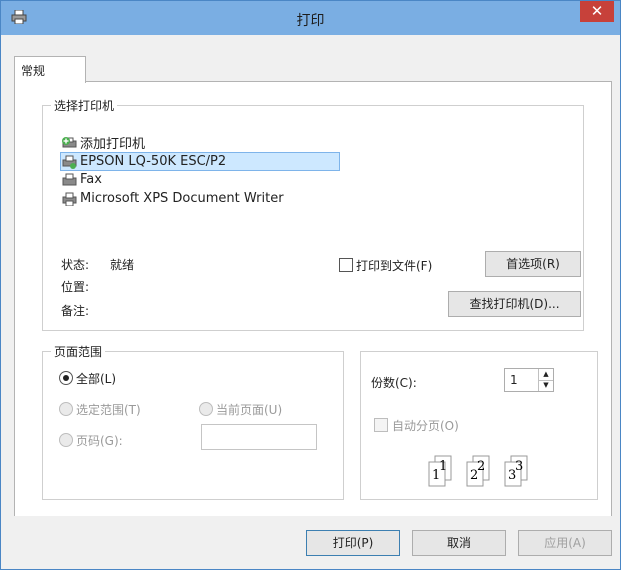 This screenshot has width=621, height=570. Describe the element at coordinates (75, 311) in the screenshot. I see `comment-label: 备注:` at that location.